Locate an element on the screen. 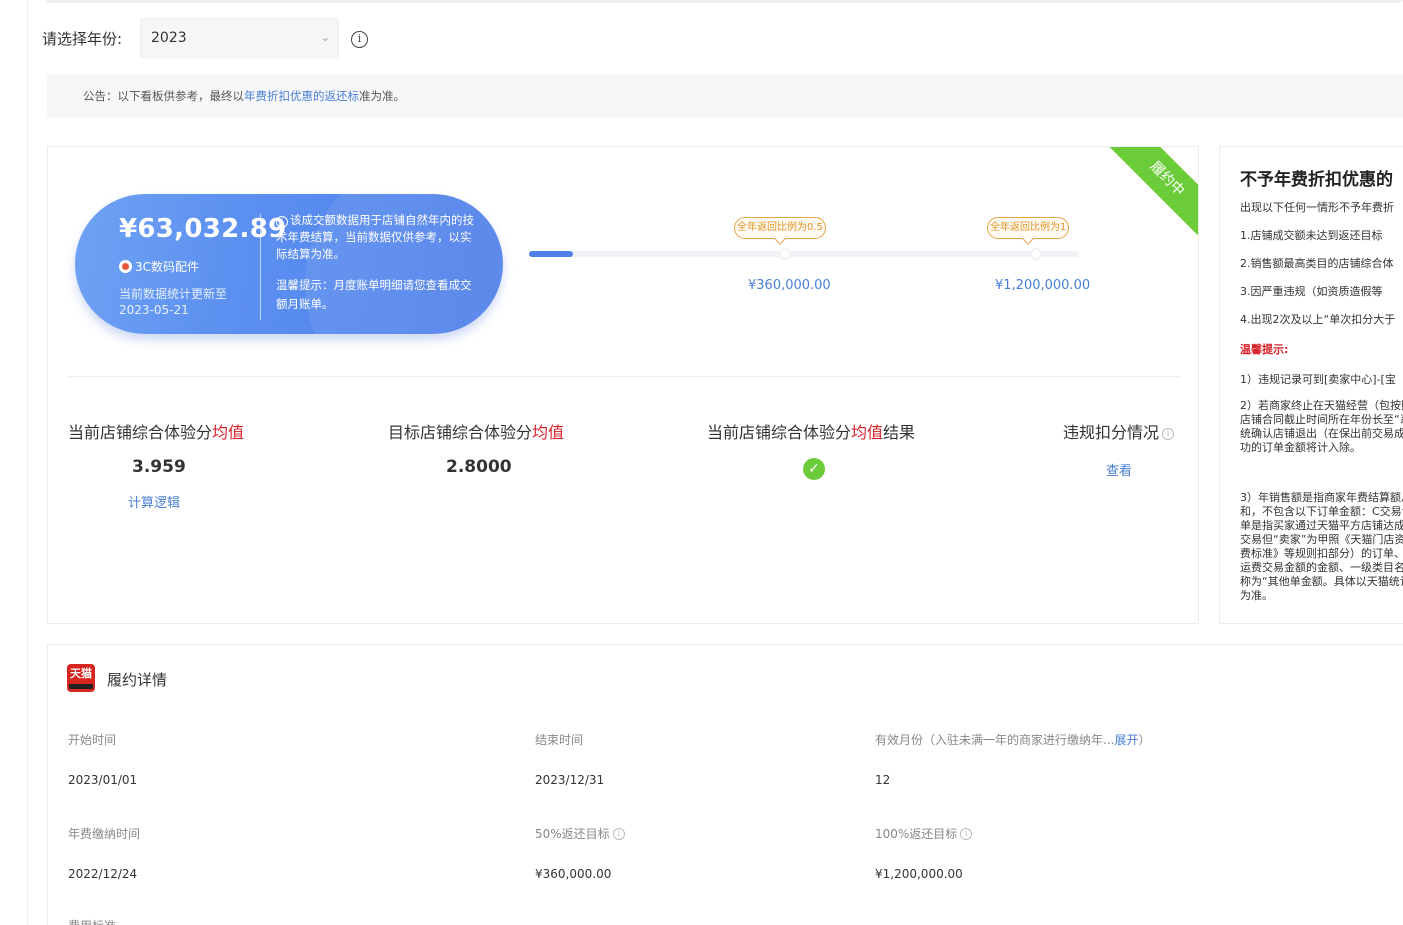 The height and width of the screenshot is (925, 1403). update-date: 当前数据统计更新至2023-05-21 is located at coordinates (173, 302).